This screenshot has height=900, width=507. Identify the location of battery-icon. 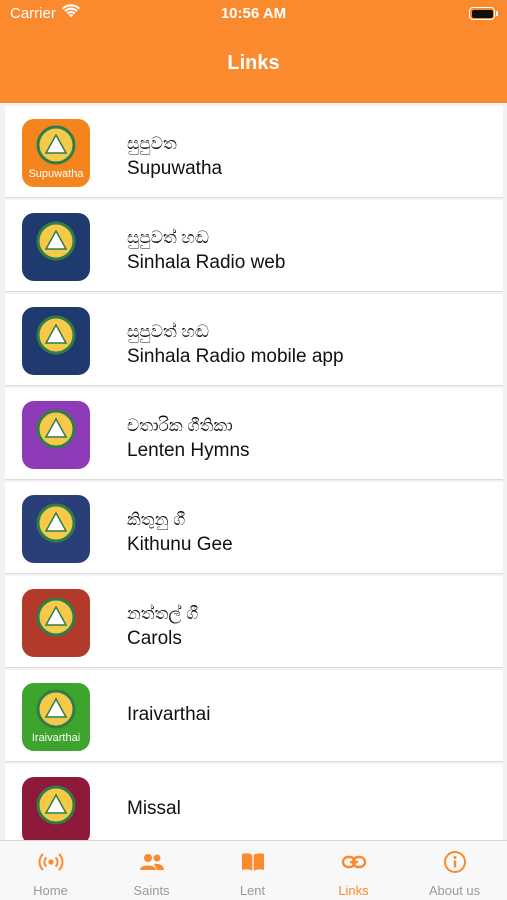
(483, 13).